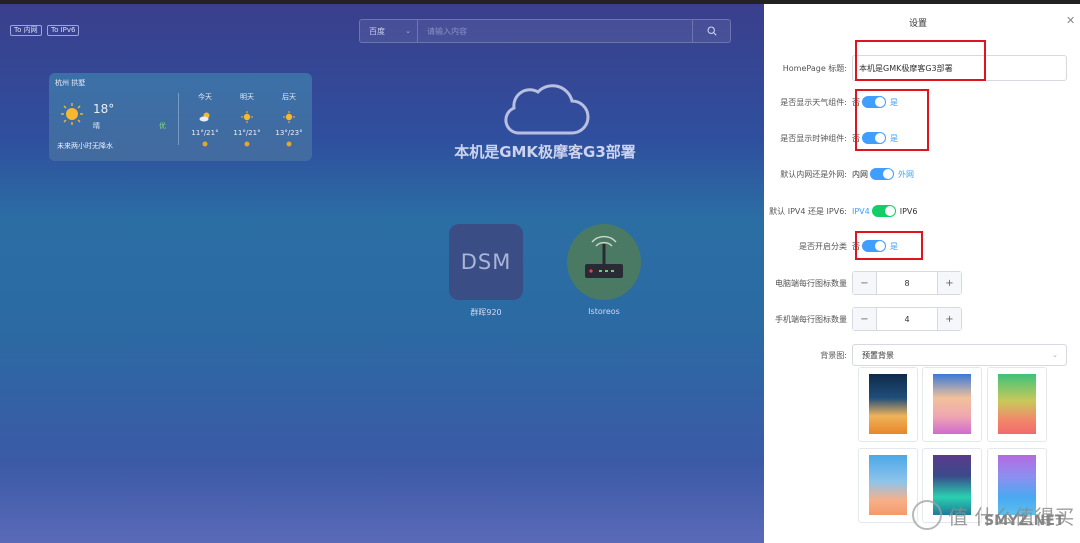 This screenshot has width=1080, height=543. Describe the element at coordinates (917, 24) in the screenshot. I see `settings-title: 设置` at that location.